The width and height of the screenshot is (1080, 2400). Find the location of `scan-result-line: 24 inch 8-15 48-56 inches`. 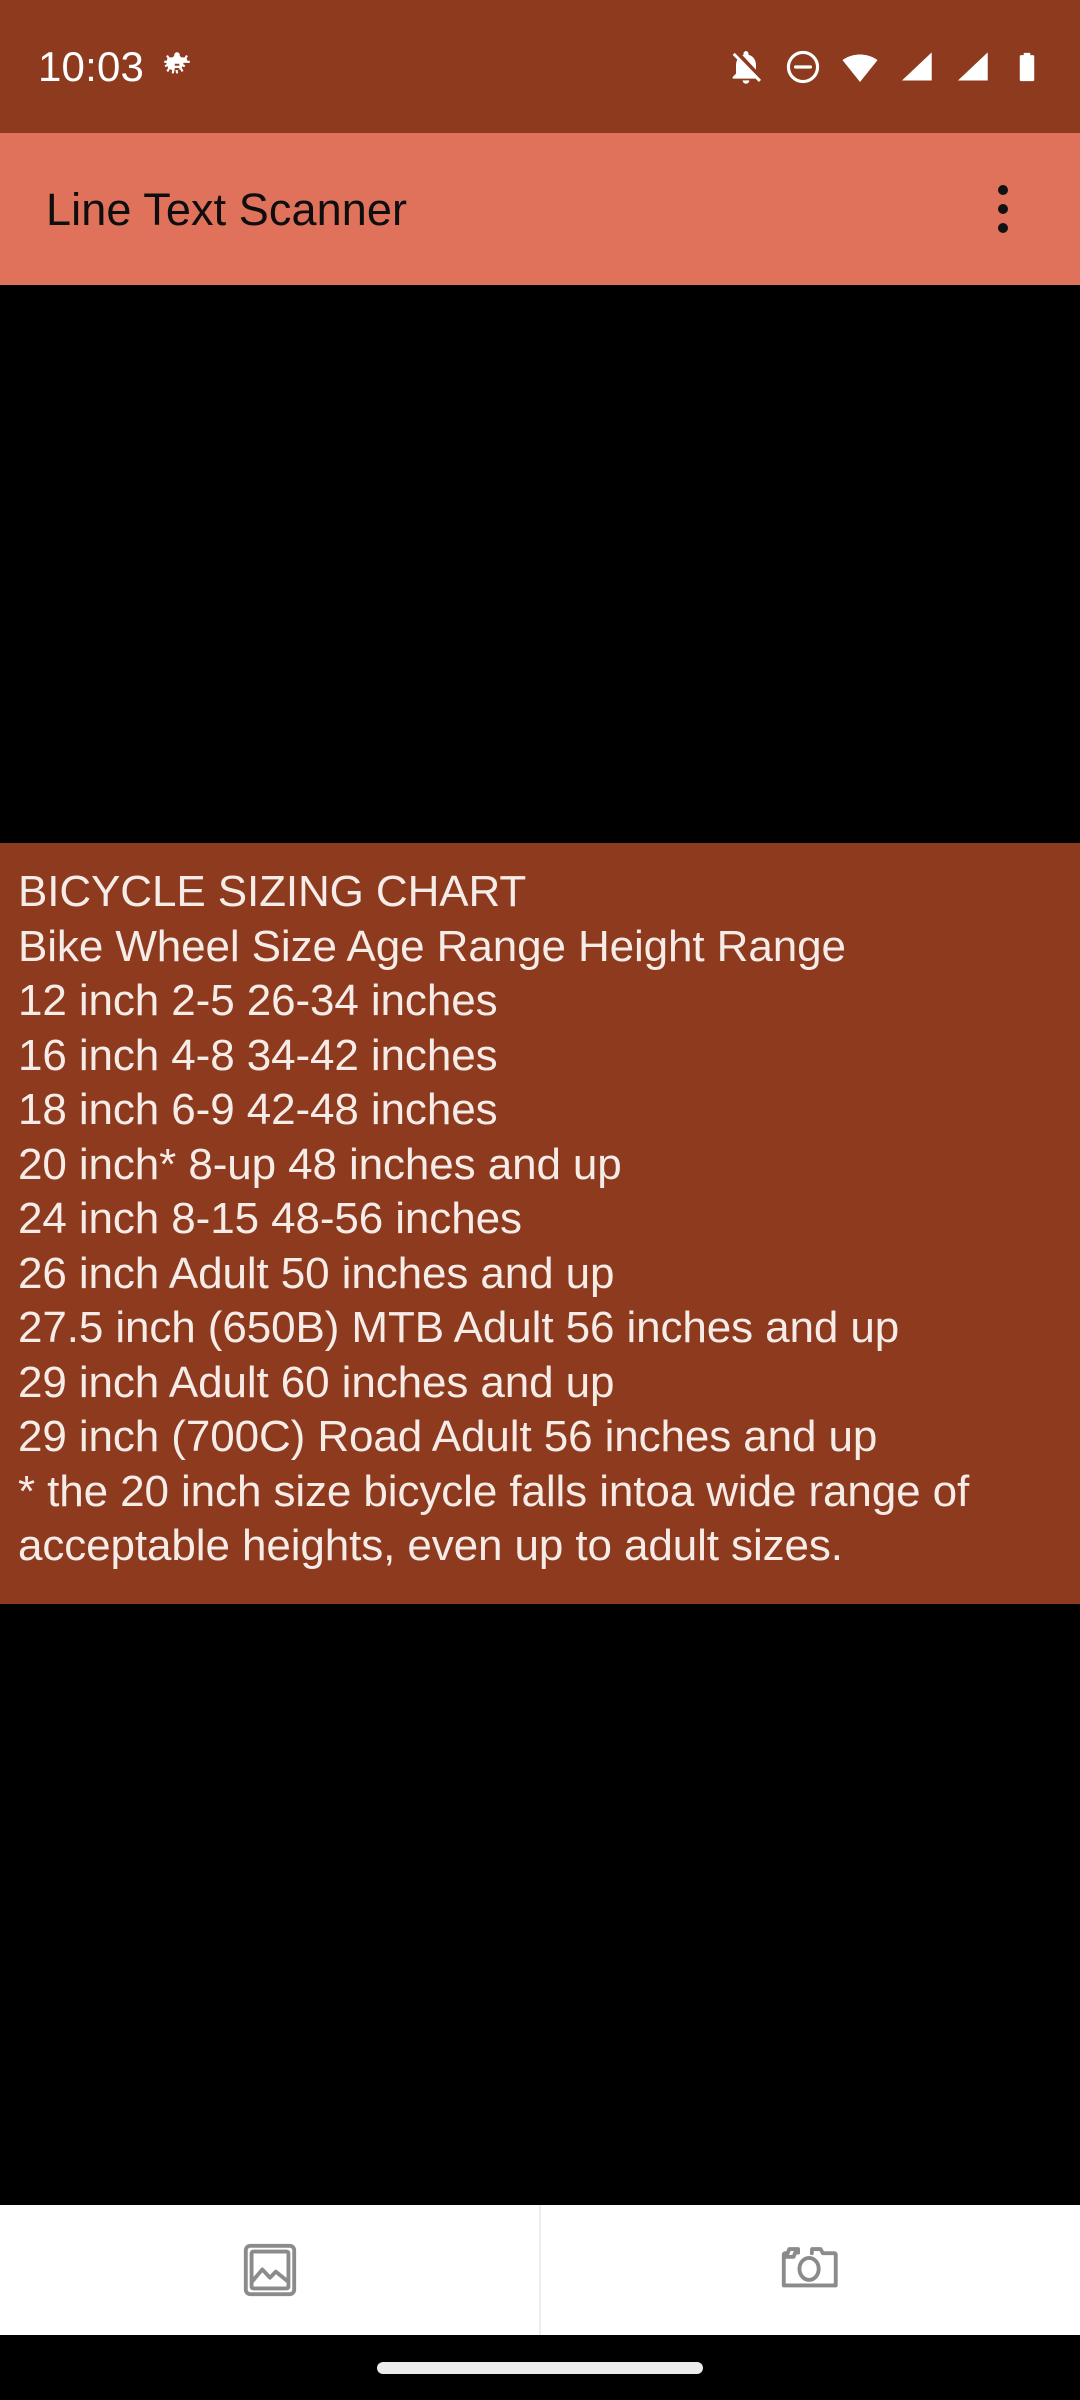

scan-result-line: 24 inch 8-15 48-56 inches is located at coordinates (270, 1218).